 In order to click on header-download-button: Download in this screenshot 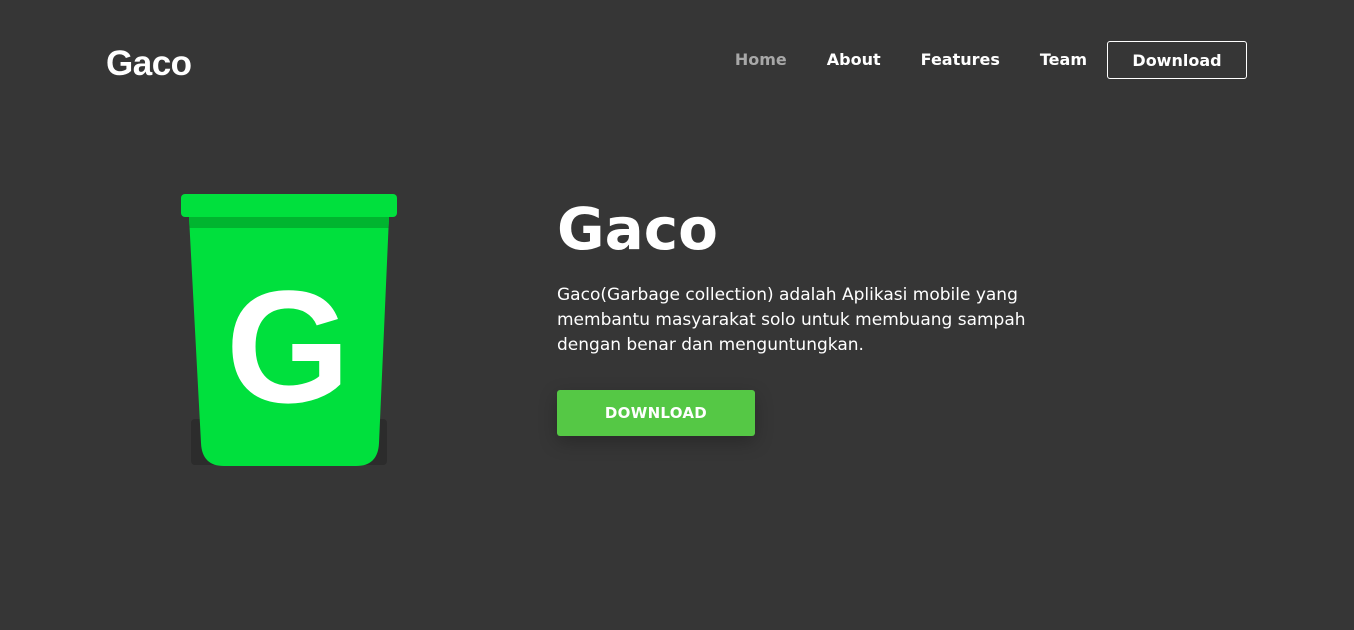, I will do `click(1177, 60)`.